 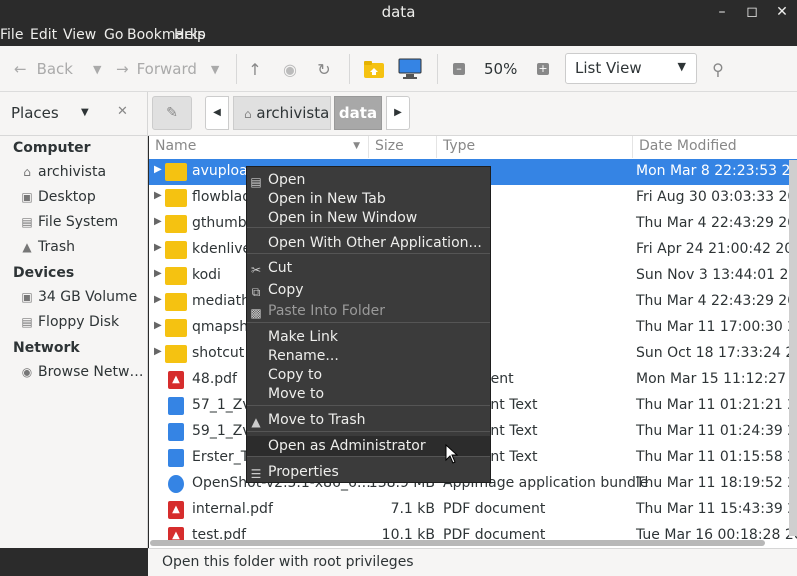 I want to click on sidebar-item-desktop: ▣ Desktop, so click(x=58, y=197).